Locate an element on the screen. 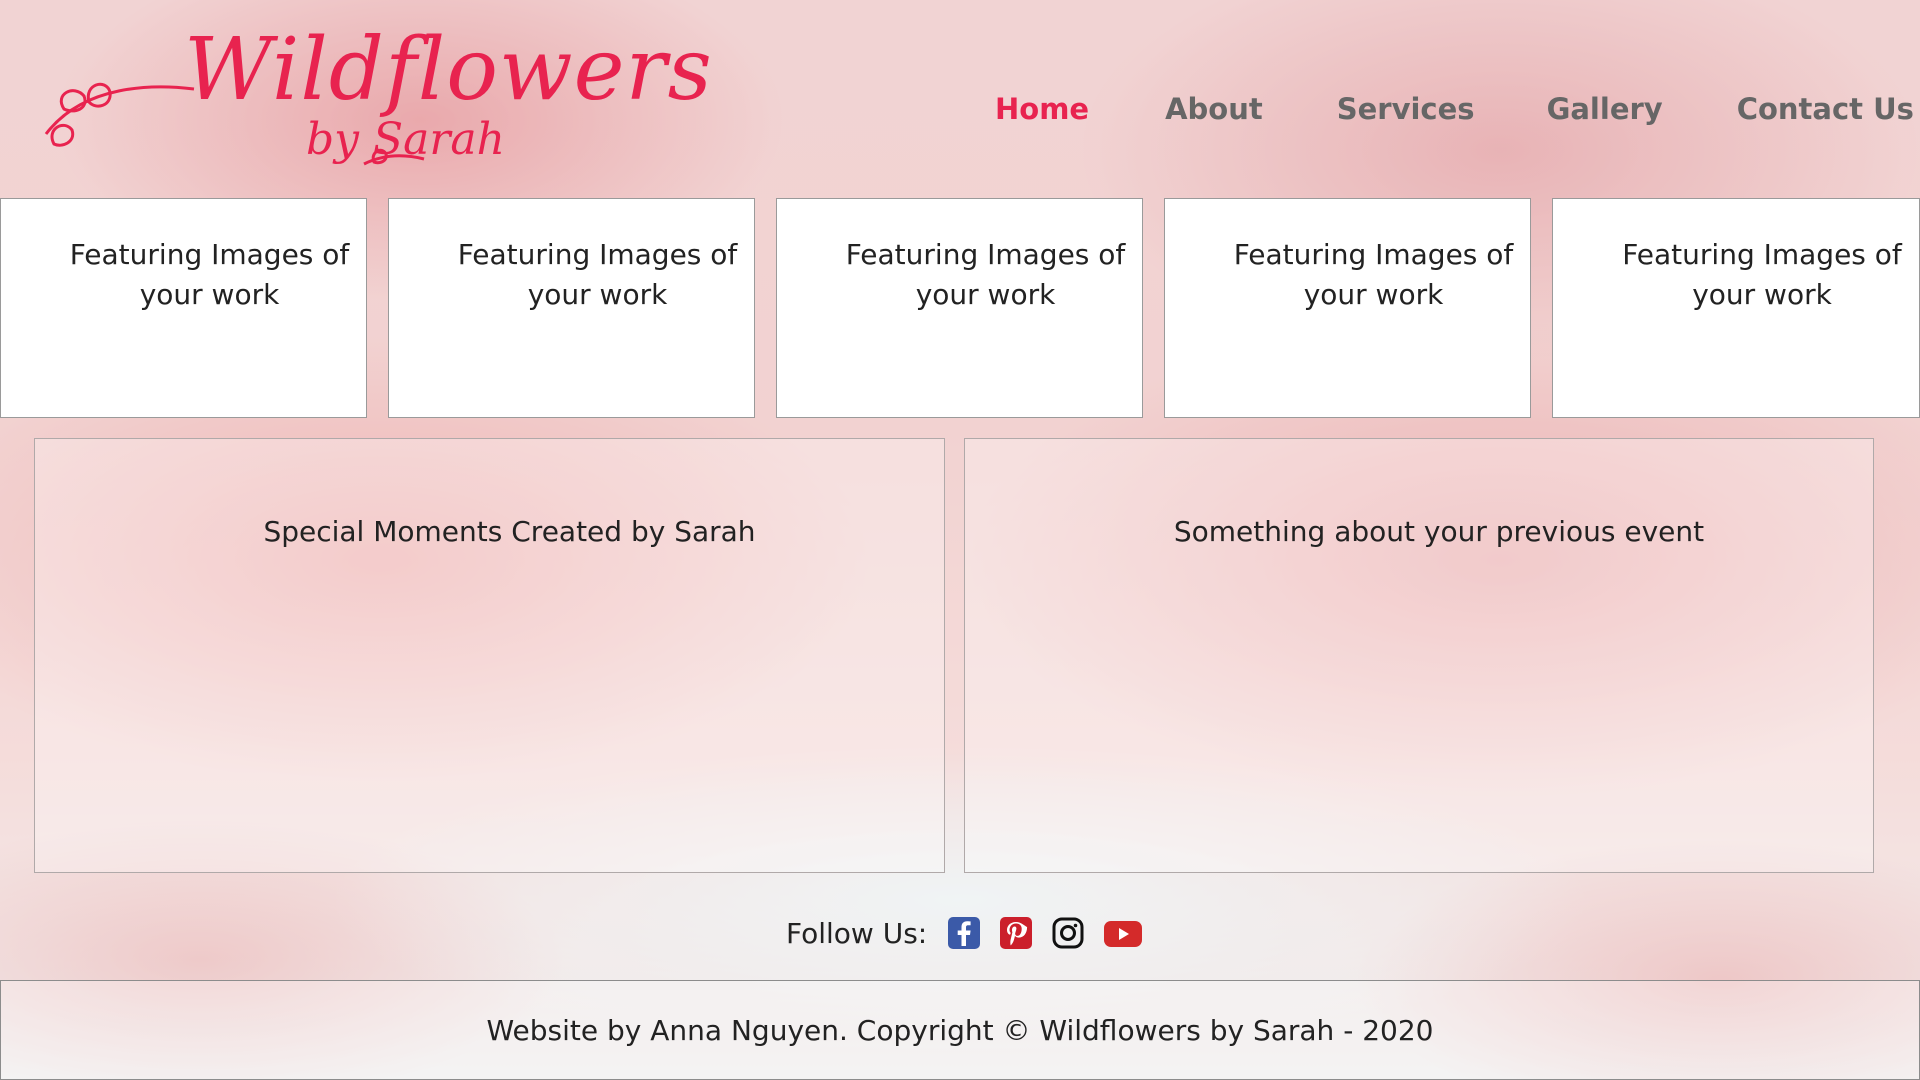 The image size is (1920, 1080). logo-wordmark: Wildflowers is located at coordinates (448, 70).